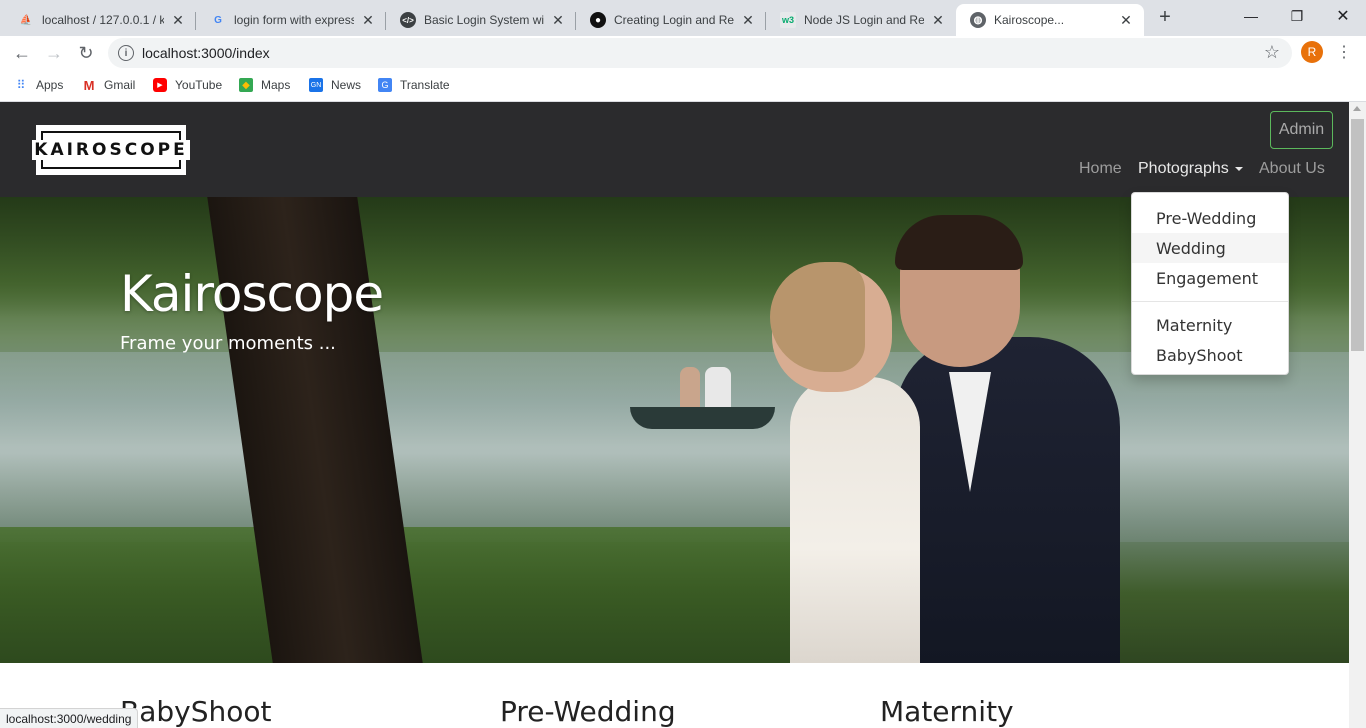 The width and height of the screenshot is (1366, 728). I want to click on category-sections: BabyShoot Pre-Wedding Maternity, so click(674, 695).